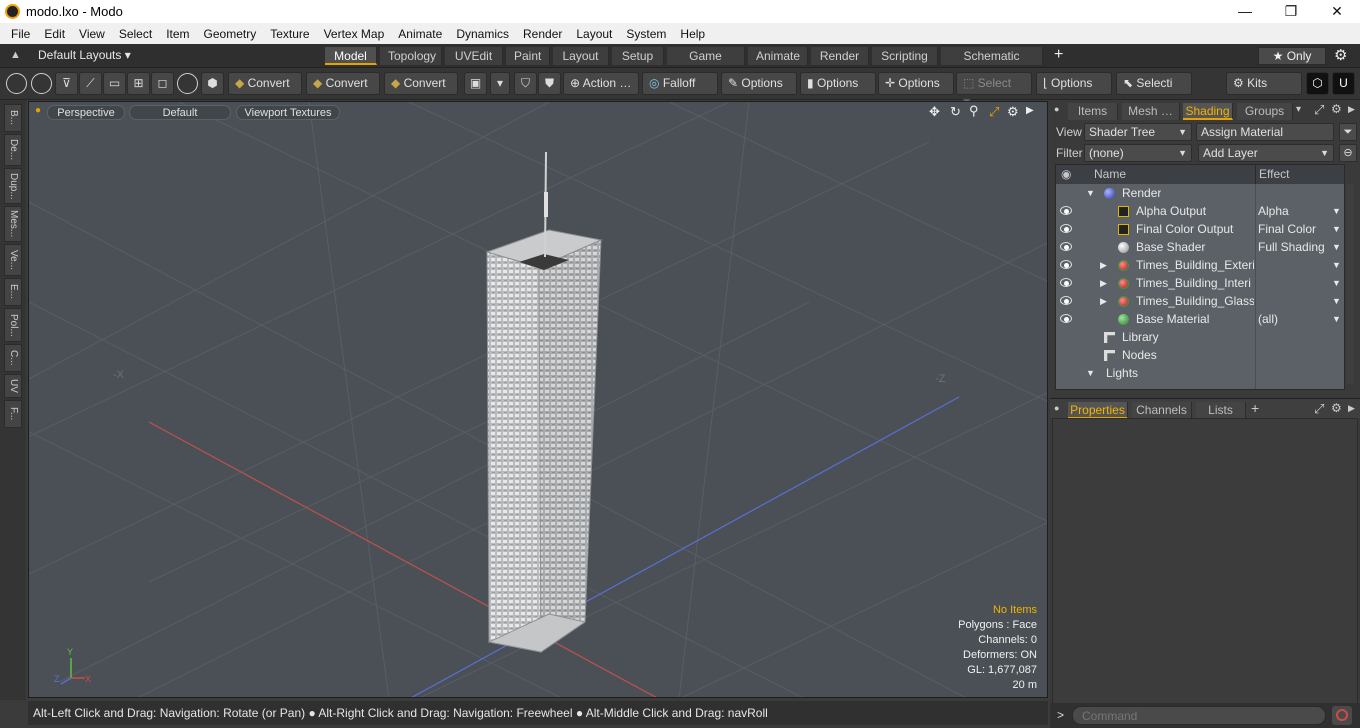 The height and width of the screenshot is (728, 1360). Describe the element at coordinates (411, 56) in the screenshot. I see `tab-topology: Topology` at that location.